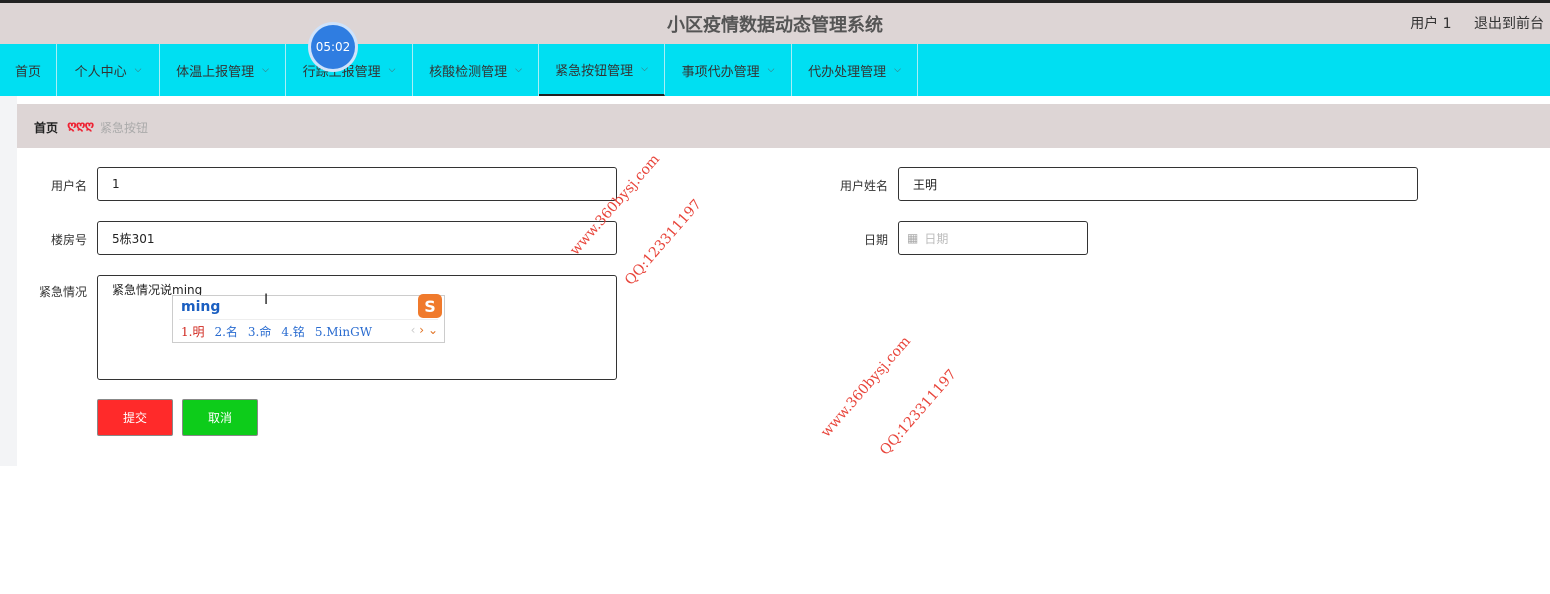  Describe the element at coordinates (430, 306) in the screenshot. I see `sogou-logo-icon: S` at that location.